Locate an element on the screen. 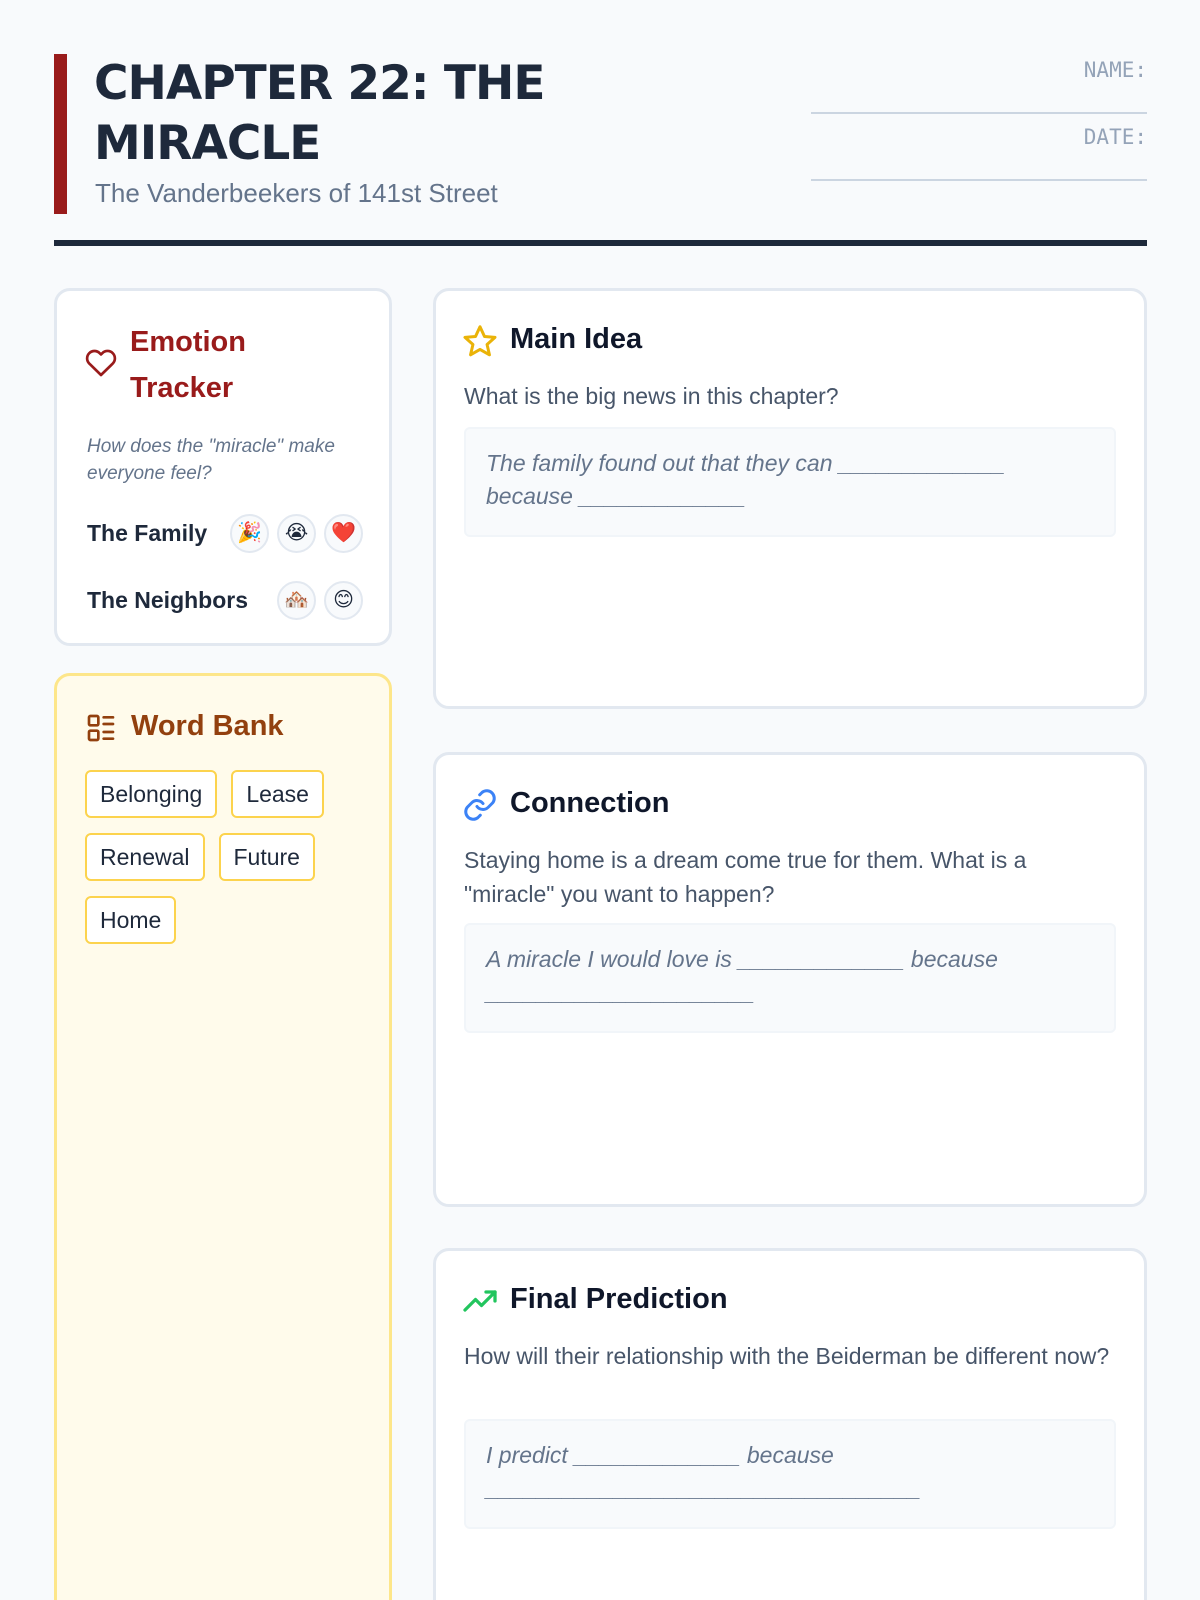 The width and height of the screenshot is (1200, 1600). date-label: DATE: is located at coordinates (1115, 137).